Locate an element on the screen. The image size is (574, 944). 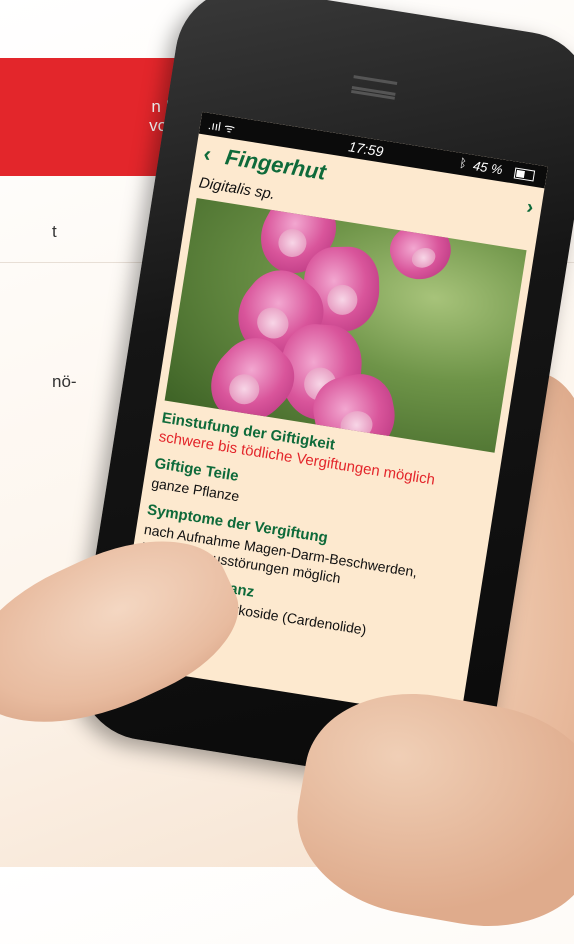
background-text-fragment: t is located at coordinates (54, 231).